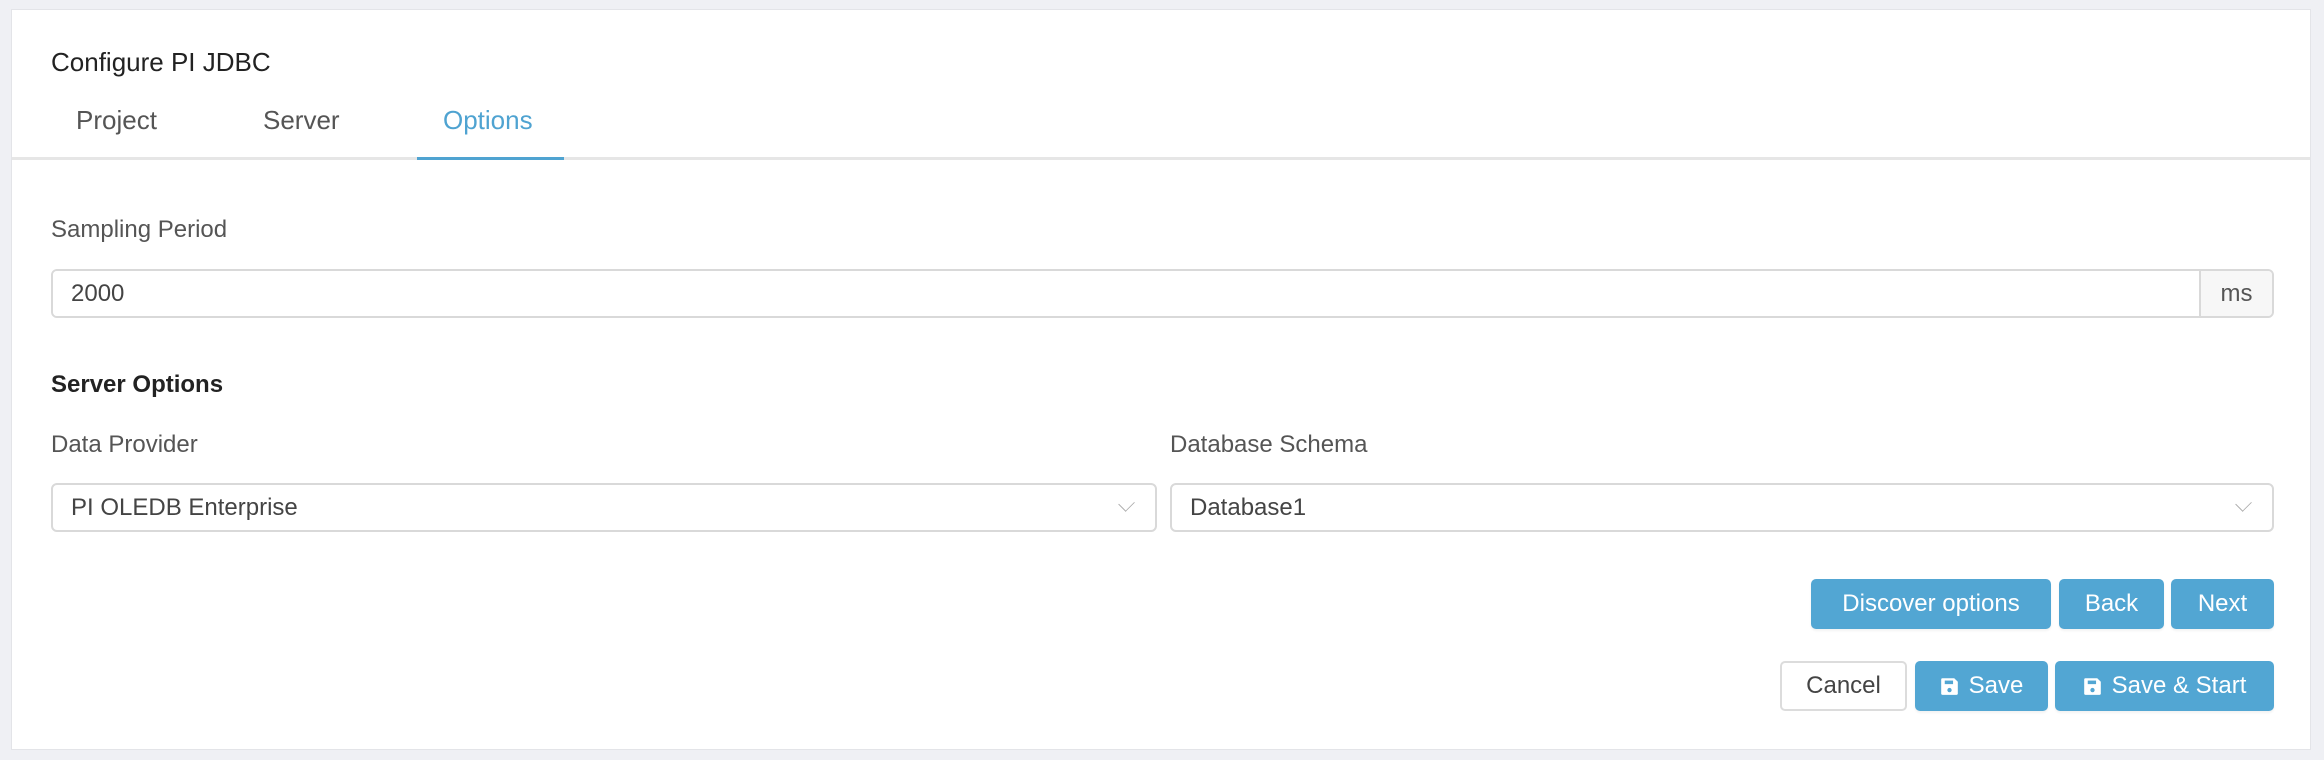 This screenshot has width=2324, height=760. I want to click on save-label: Save, so click(1996, 685).